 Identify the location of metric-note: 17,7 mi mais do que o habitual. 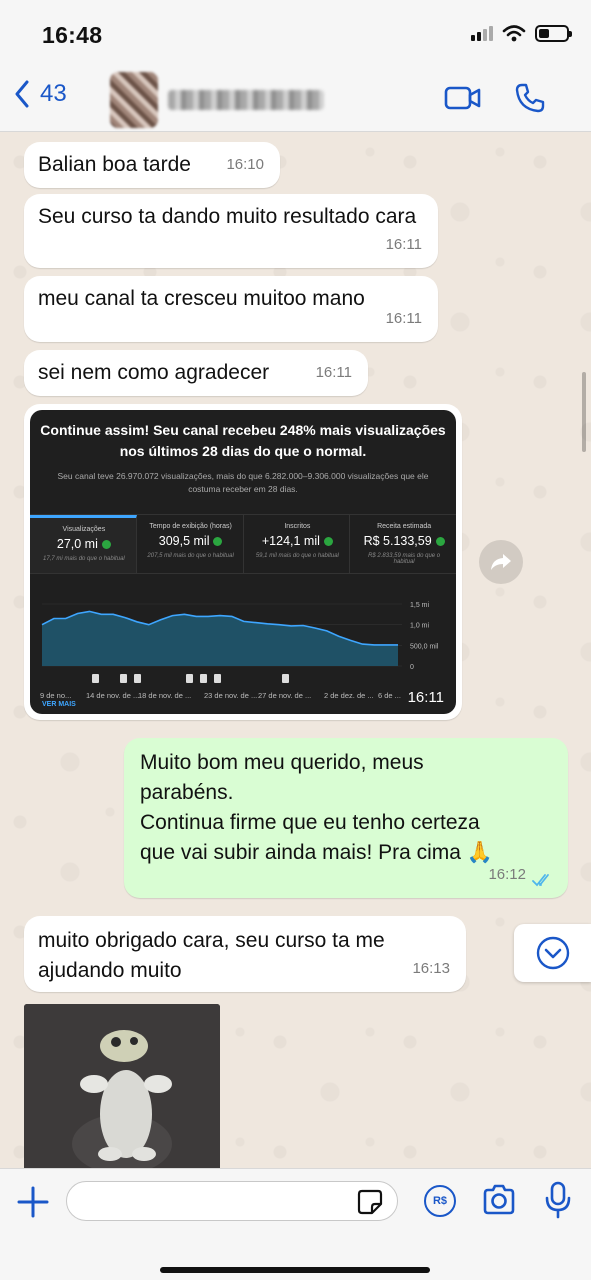
(84, 559).